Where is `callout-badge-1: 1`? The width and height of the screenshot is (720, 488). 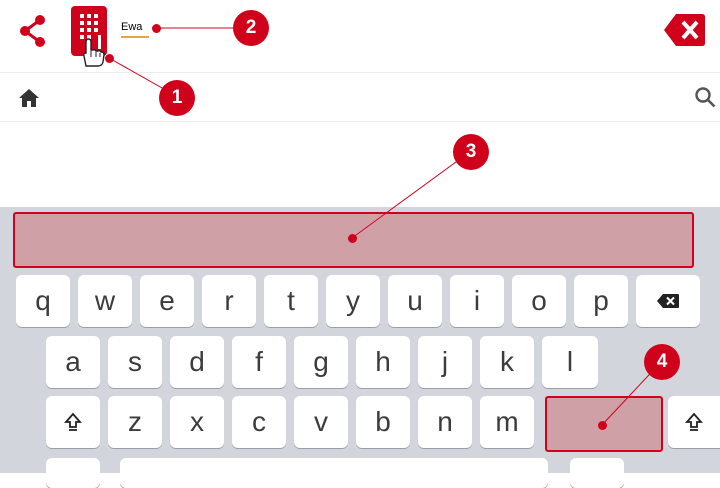 callout-badge-1: 1 is located at coordinates (177, 98).